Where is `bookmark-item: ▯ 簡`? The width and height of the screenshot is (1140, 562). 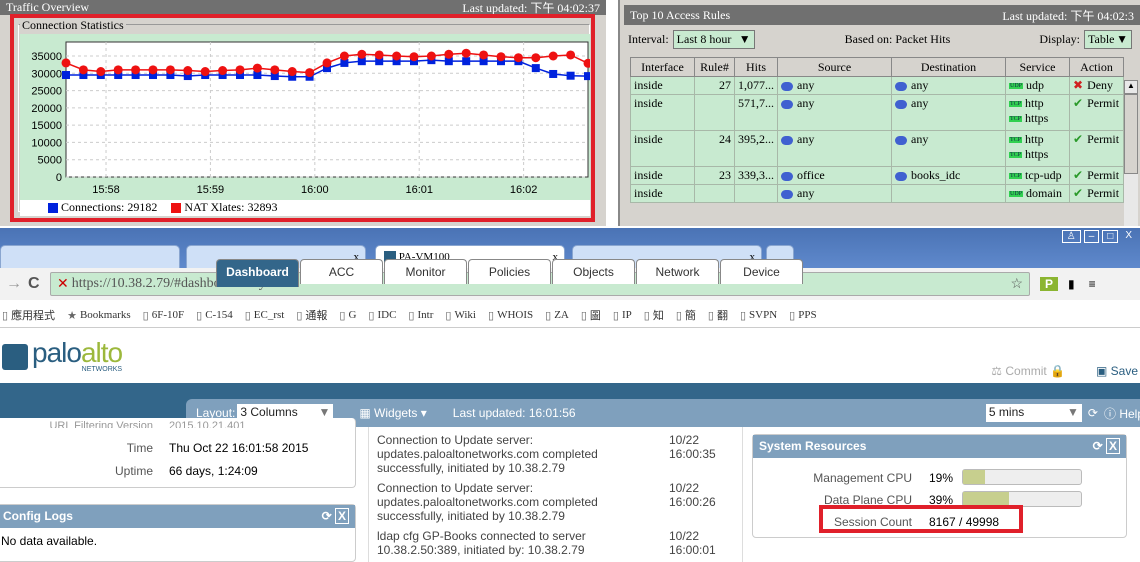 bookmark-item: ▯ 簡 is located at coordinates (686, 315).